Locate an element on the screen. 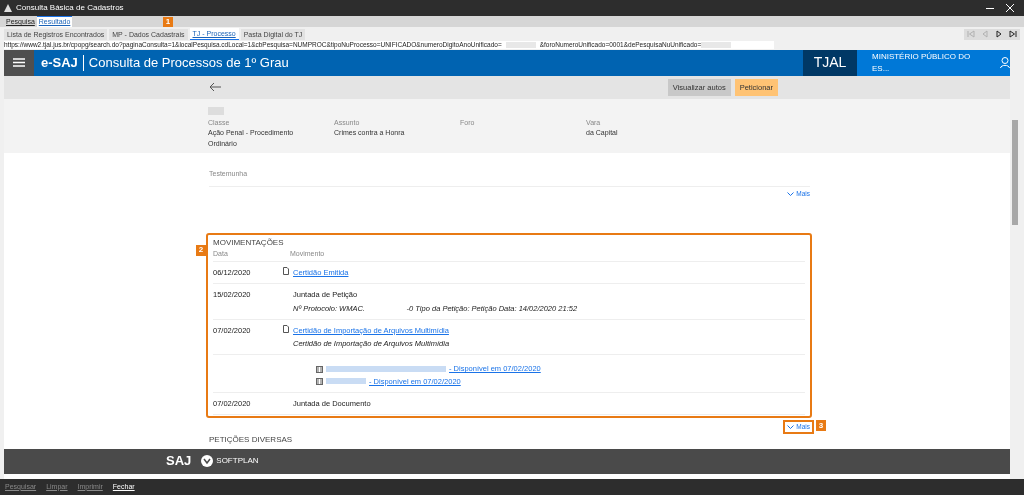 The height and width of the screenshot is (495, 1024). menu-icon is located at coordinates (19, 63).